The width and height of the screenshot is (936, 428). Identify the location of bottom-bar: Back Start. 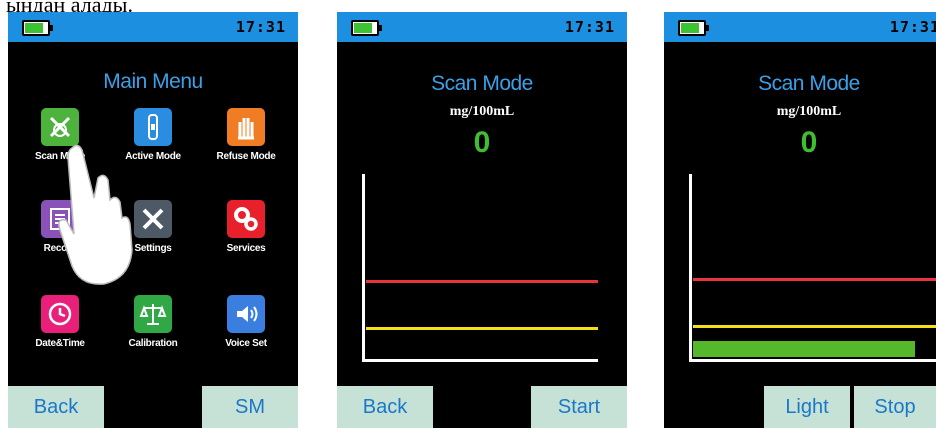
(482, 407).